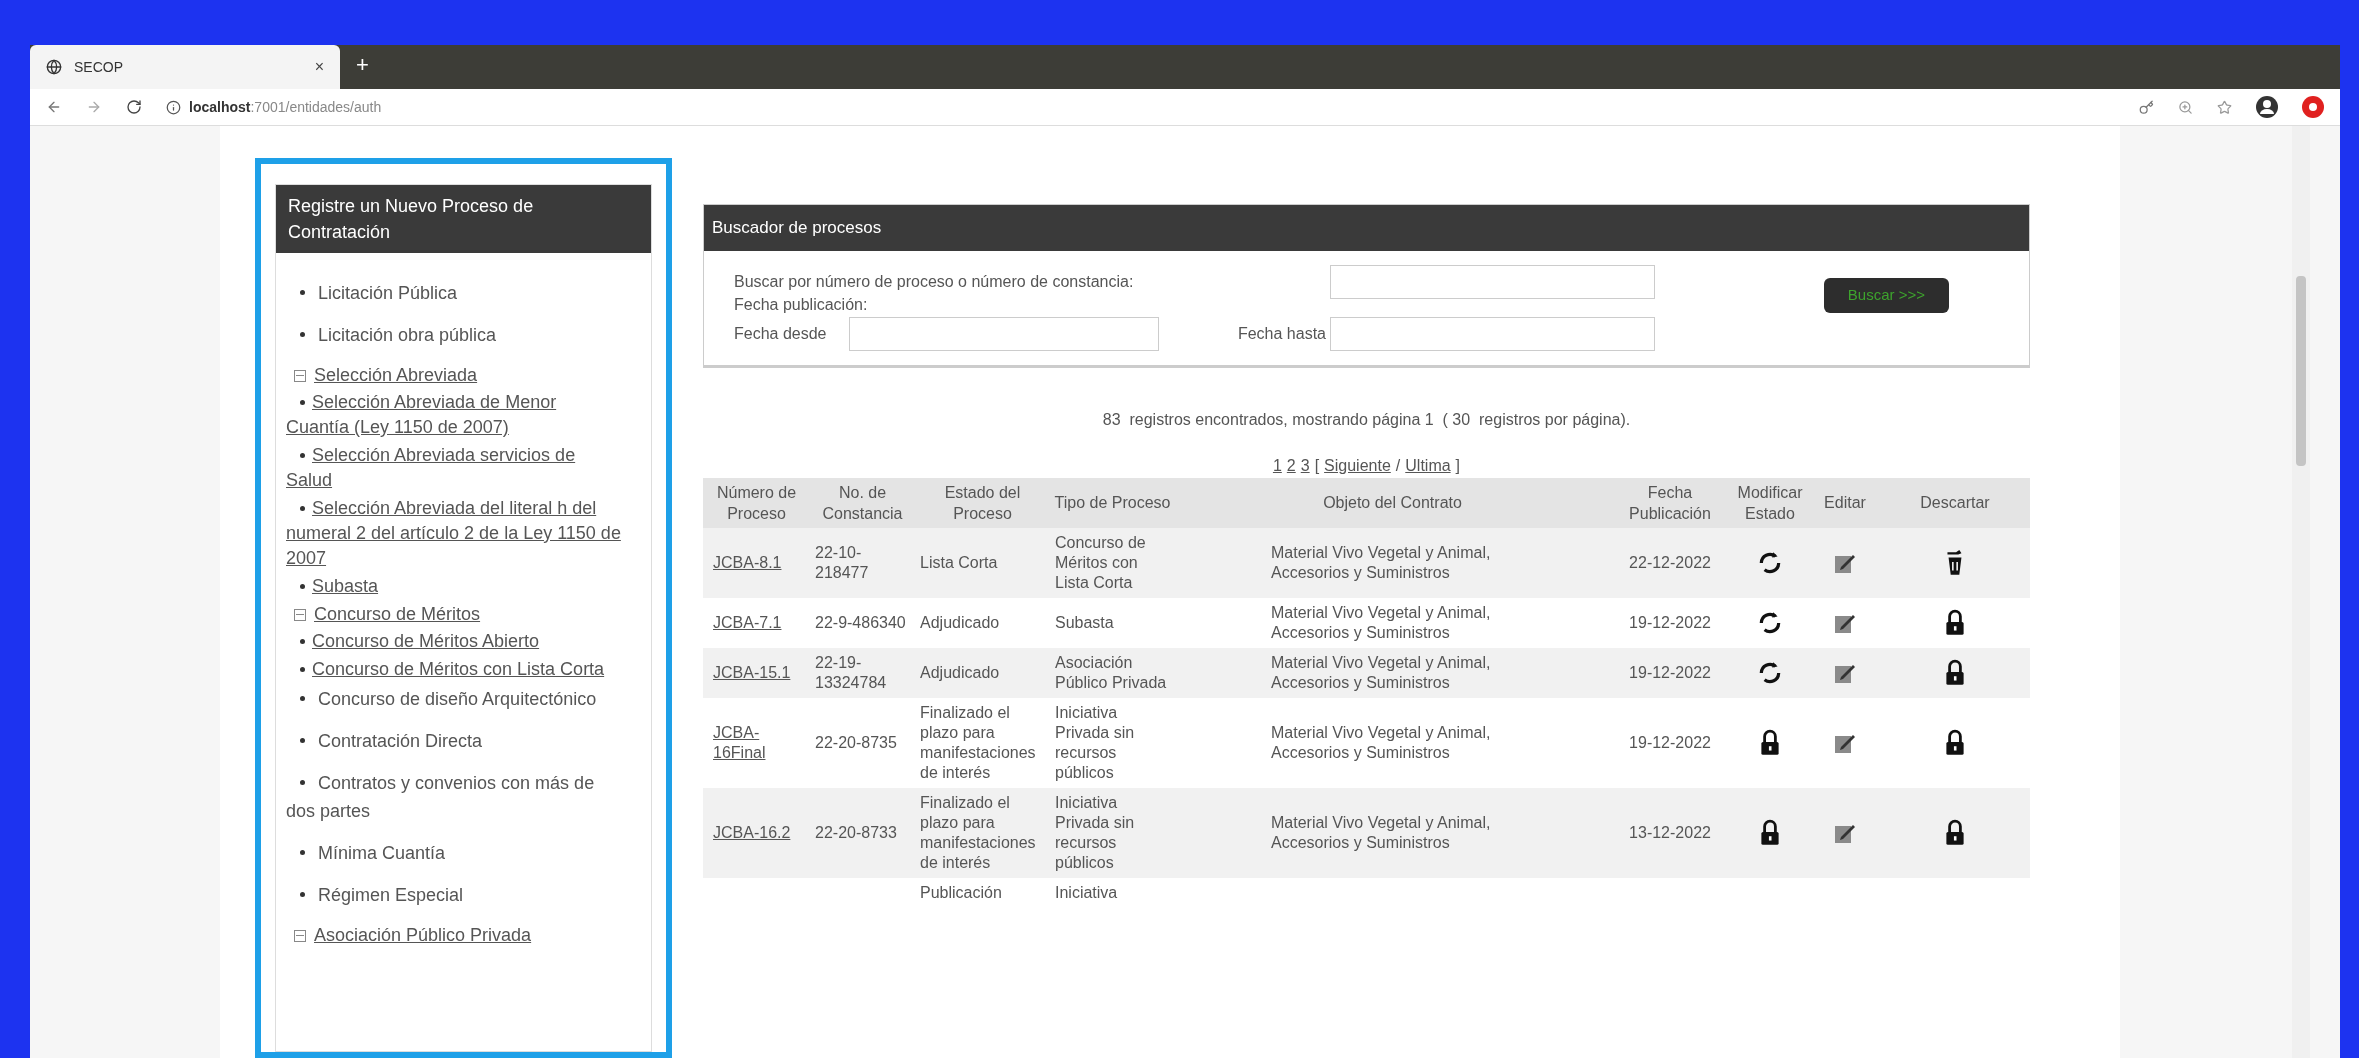 The width and height of the screenshot is (2359, 1058). I want to click on sidebar-link: Subasta, so click(453, 586).